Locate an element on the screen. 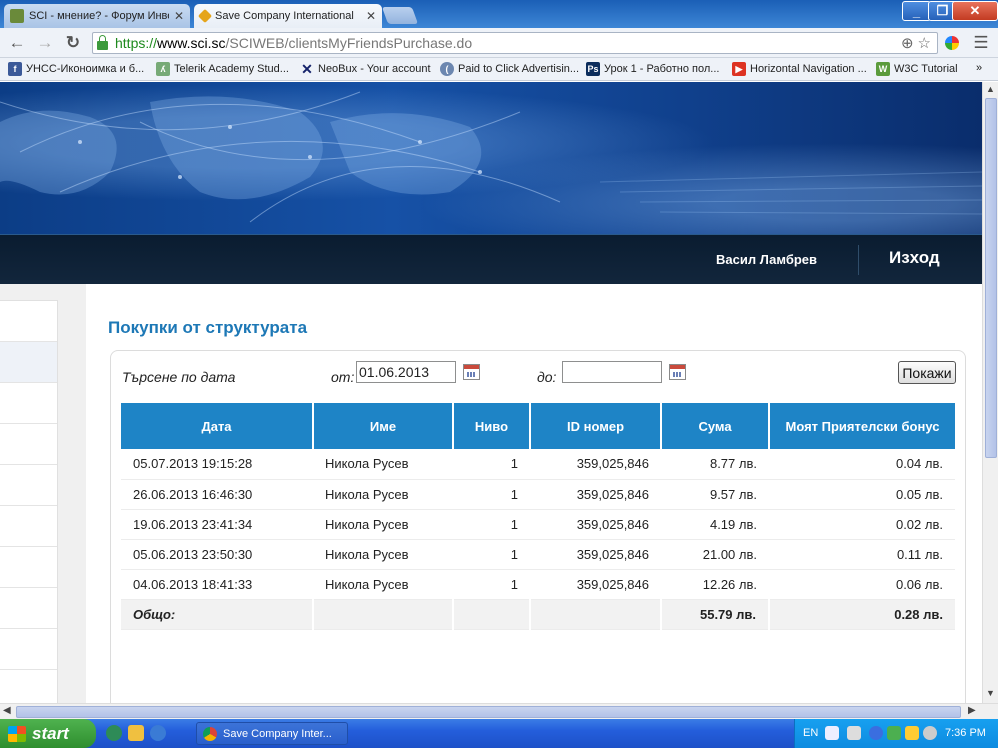 Image resolution: width=998 pixels, height=748 pixels. new-tab-button is located at coordinates (400, 15).